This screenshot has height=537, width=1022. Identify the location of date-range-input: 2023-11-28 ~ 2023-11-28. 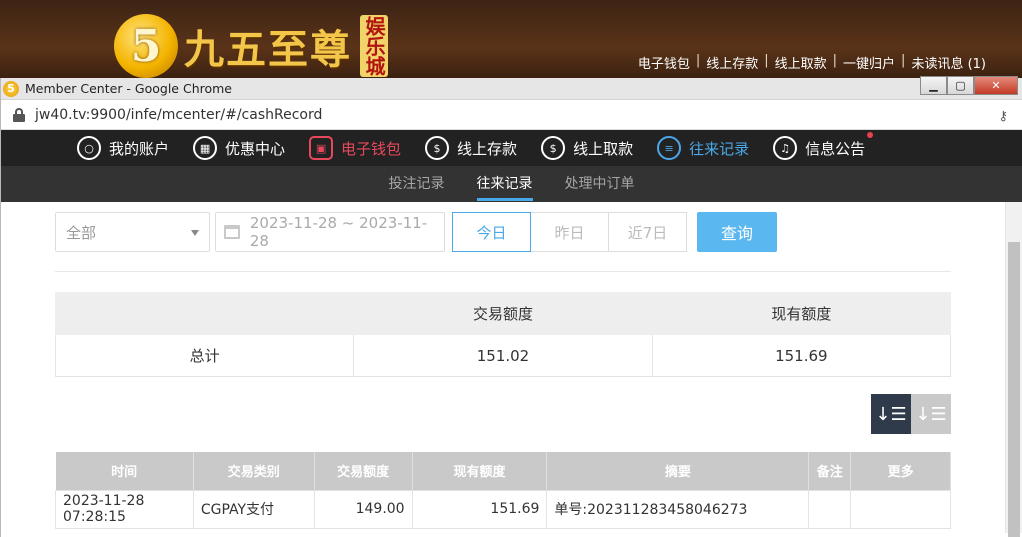
(330, 232).